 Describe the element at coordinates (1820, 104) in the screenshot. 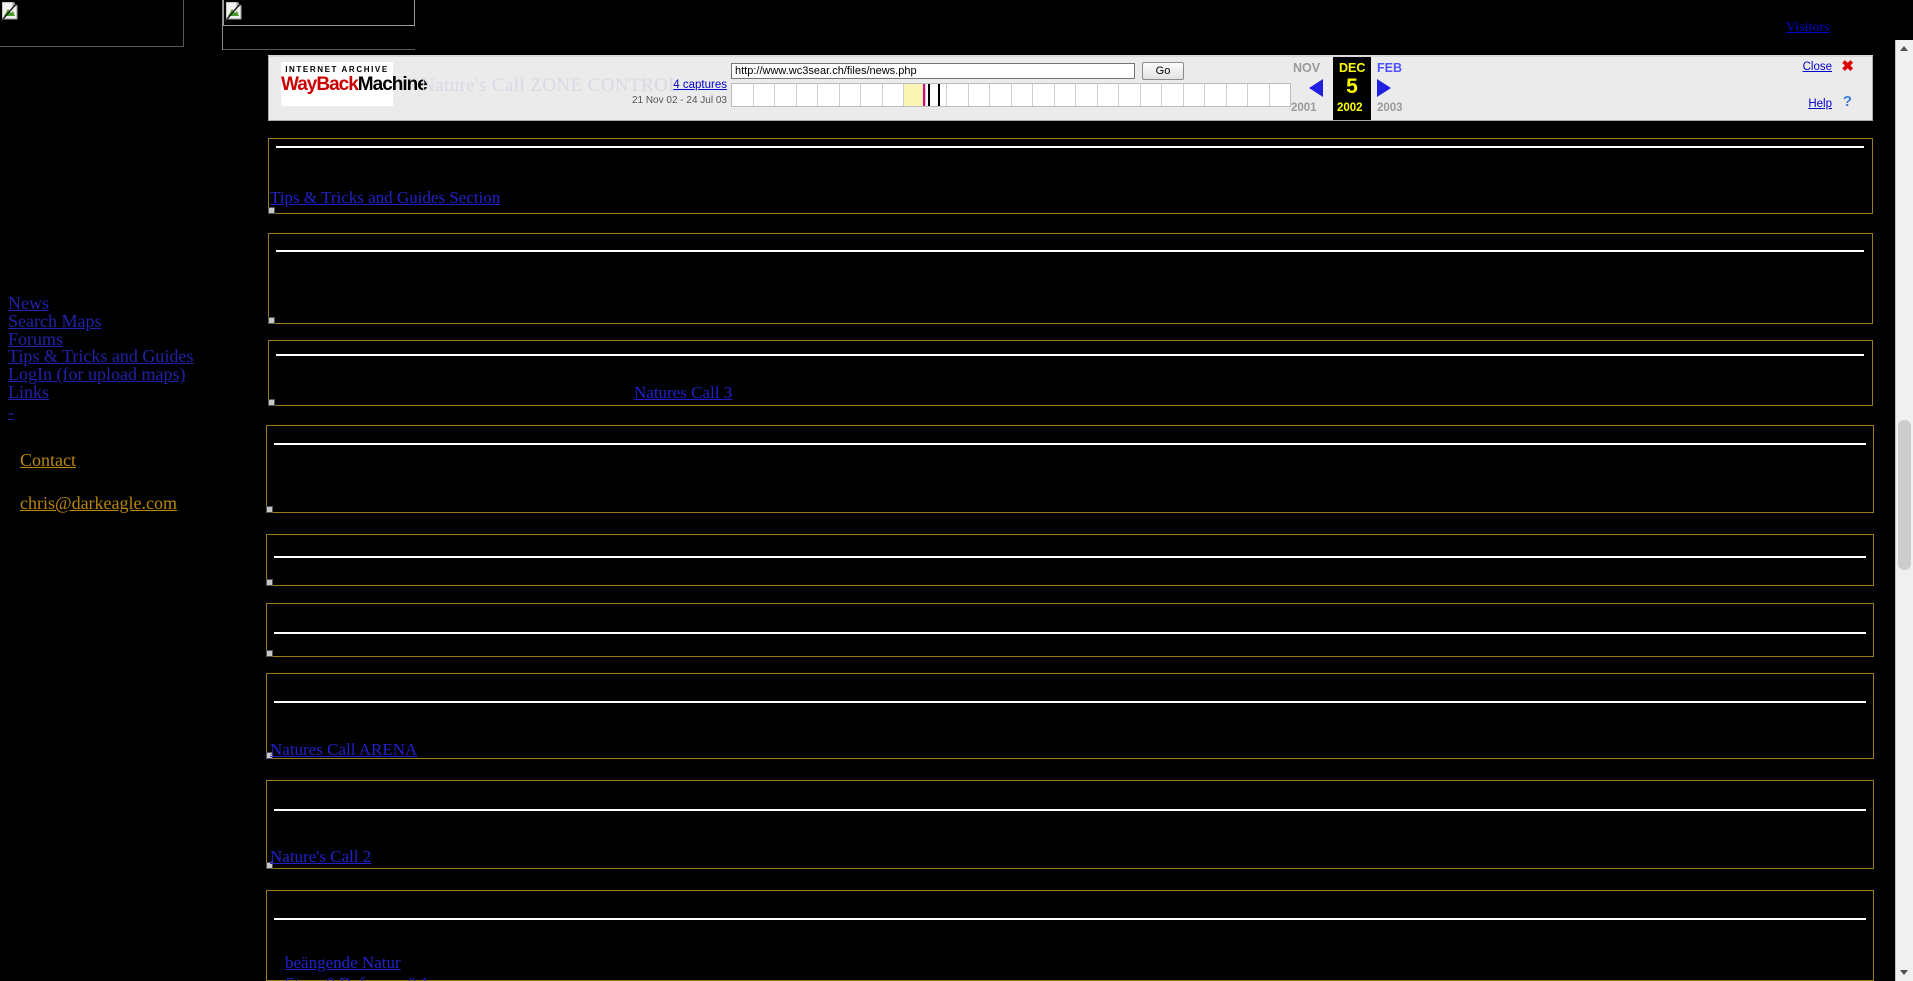

I see `help-link: Help` at that location.